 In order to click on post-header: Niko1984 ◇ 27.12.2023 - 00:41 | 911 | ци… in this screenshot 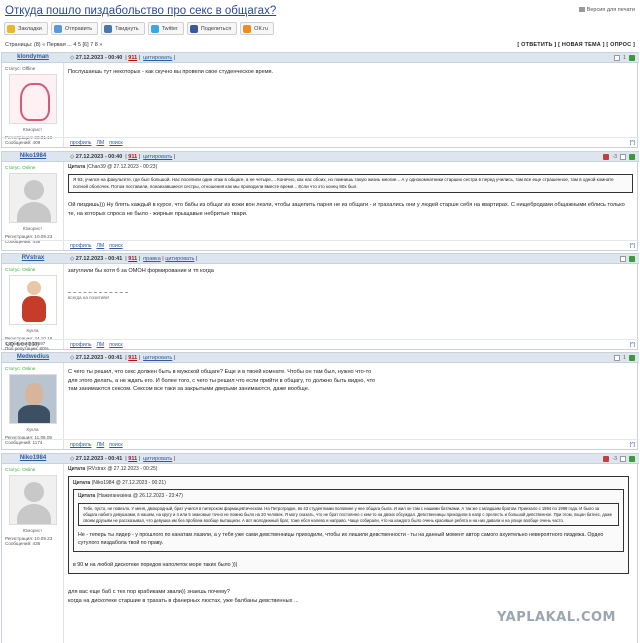, I will do `click(320, 458)`.